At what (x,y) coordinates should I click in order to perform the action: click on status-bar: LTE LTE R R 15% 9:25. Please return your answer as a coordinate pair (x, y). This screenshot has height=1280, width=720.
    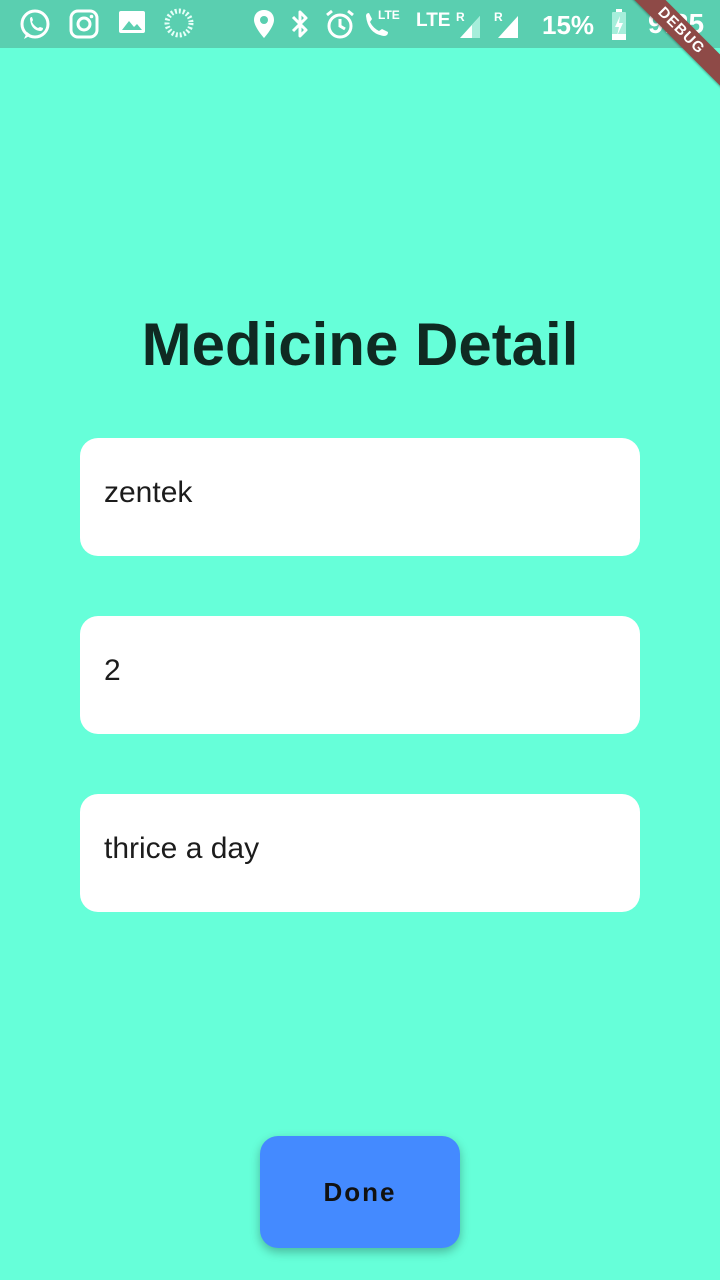
    Looking at the image, I should click on (360, 24).